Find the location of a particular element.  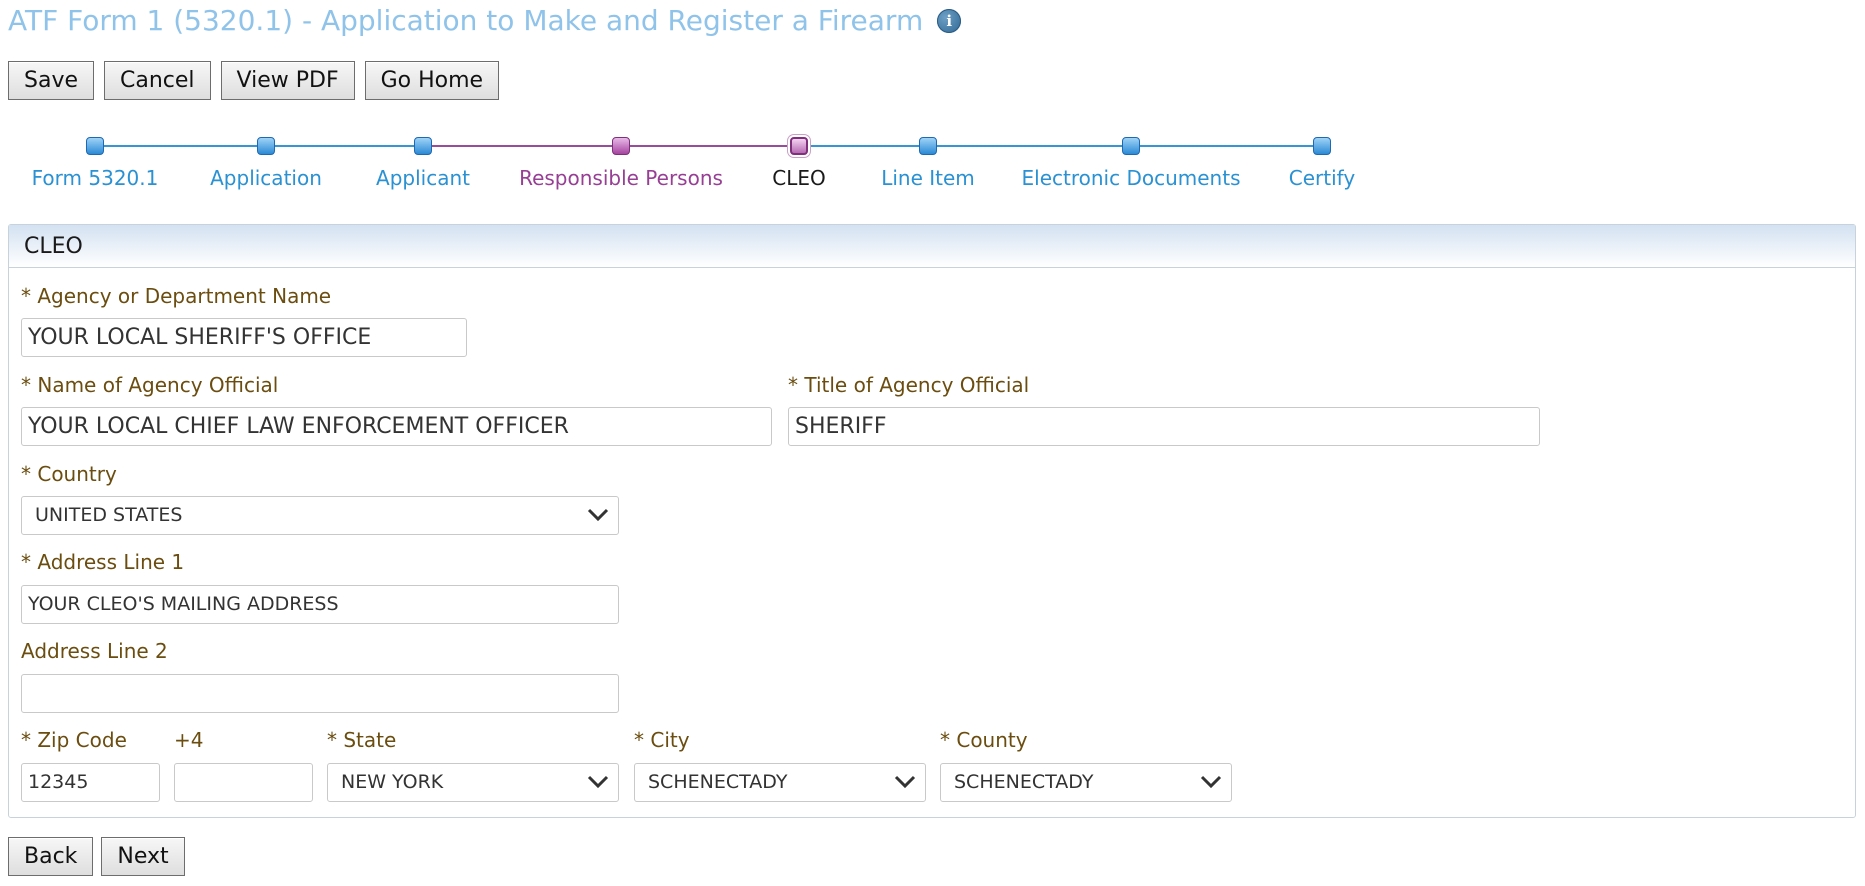

official-name-label: * Name of Agency Official is located at coordinates (150, 385).